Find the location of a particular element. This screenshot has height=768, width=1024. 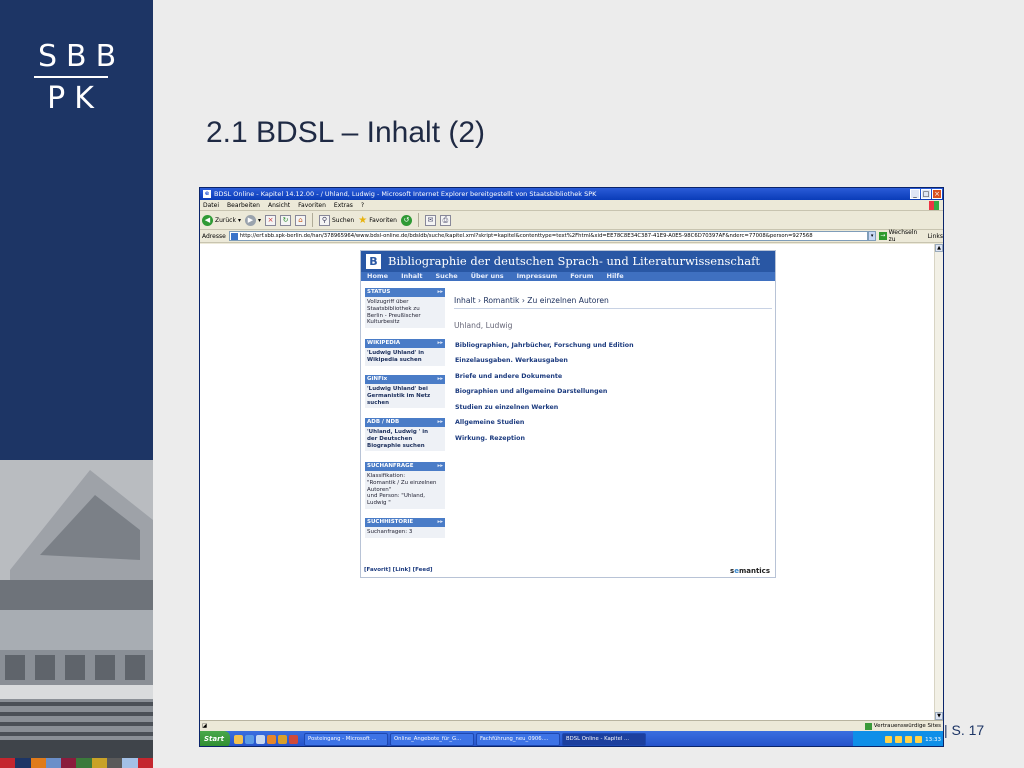

nav-ueber-uns: Über uns is located at coordinates (487, 276).